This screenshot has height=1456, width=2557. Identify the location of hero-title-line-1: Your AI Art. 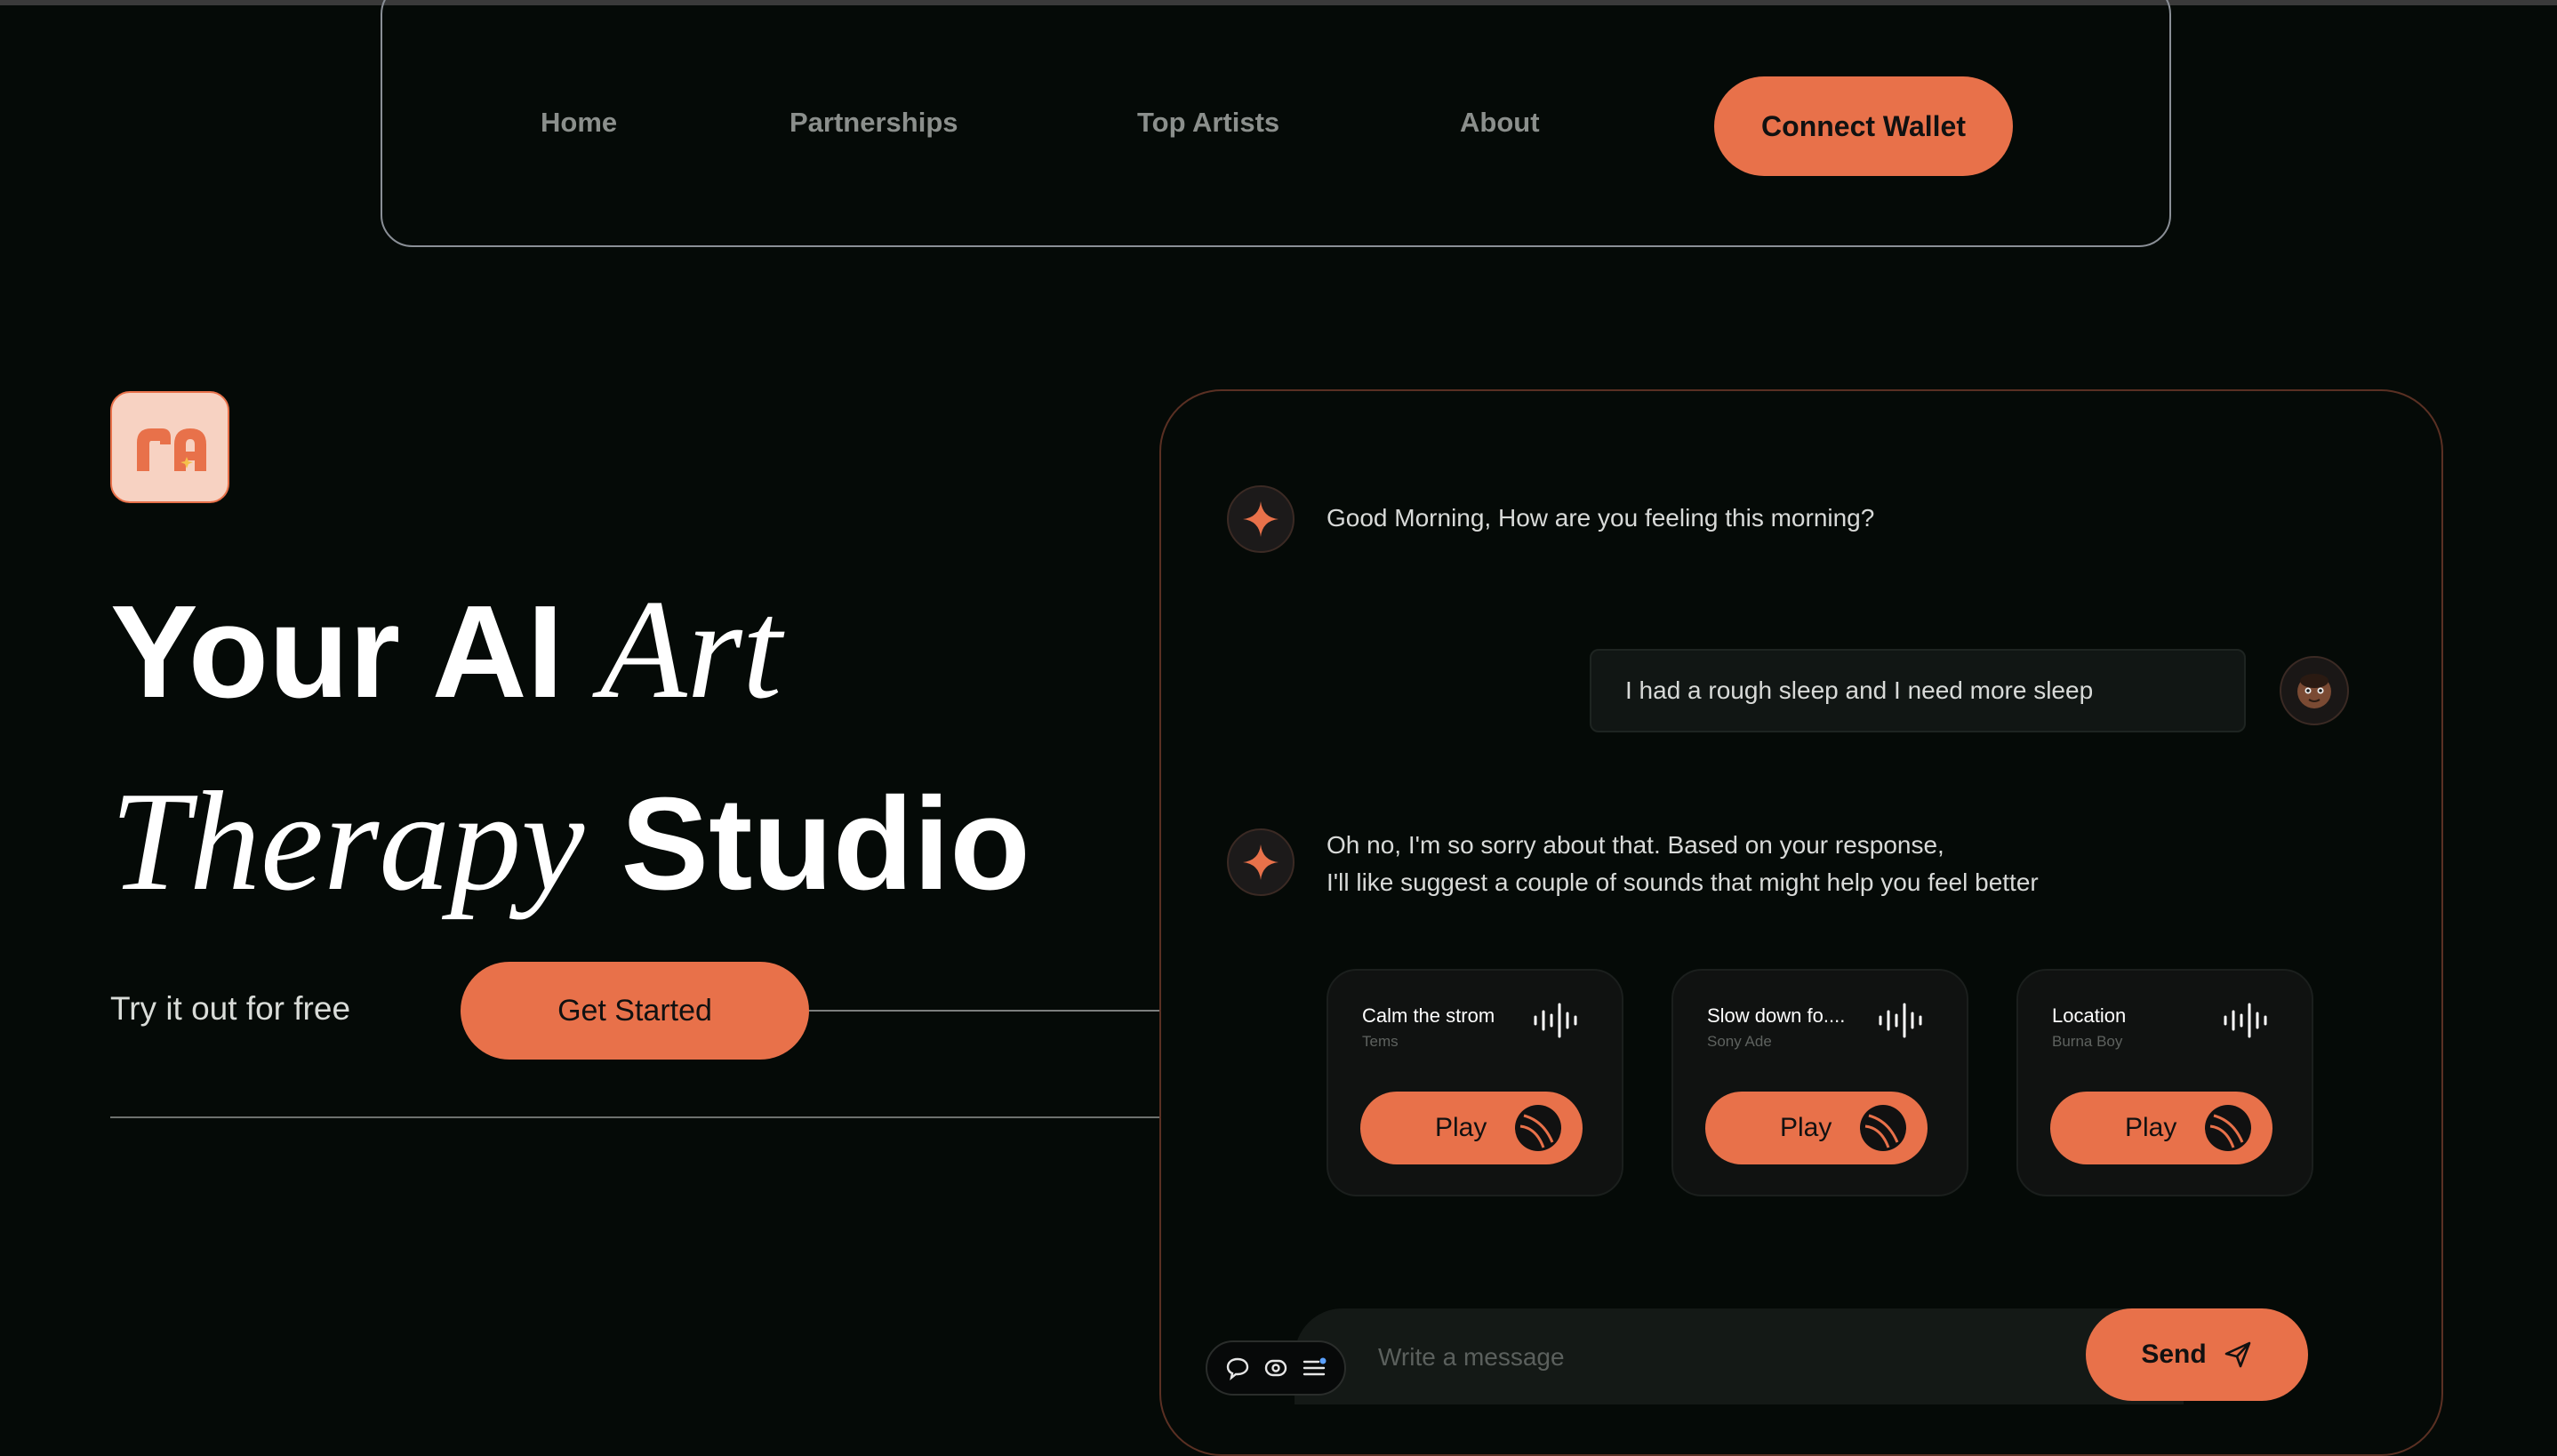
(446, 649).